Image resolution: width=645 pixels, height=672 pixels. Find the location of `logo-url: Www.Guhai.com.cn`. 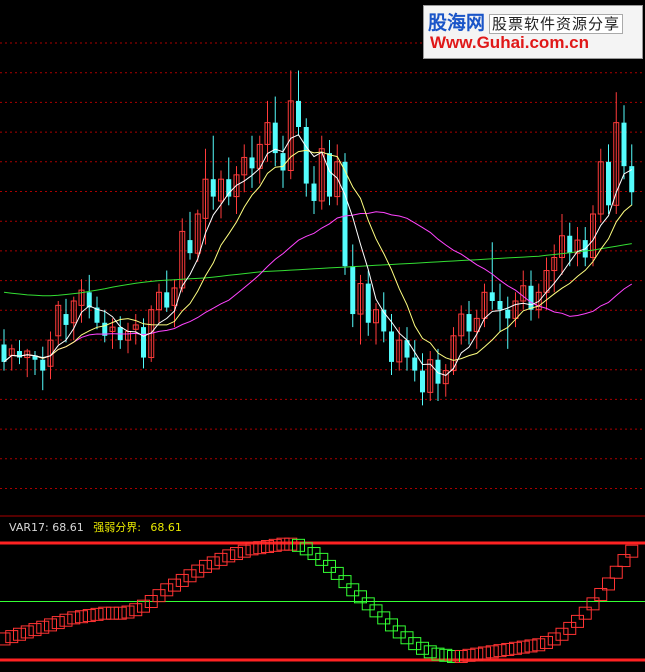

logo-url: Www.Guhai.com.cn is located at coordinates (509, 42).